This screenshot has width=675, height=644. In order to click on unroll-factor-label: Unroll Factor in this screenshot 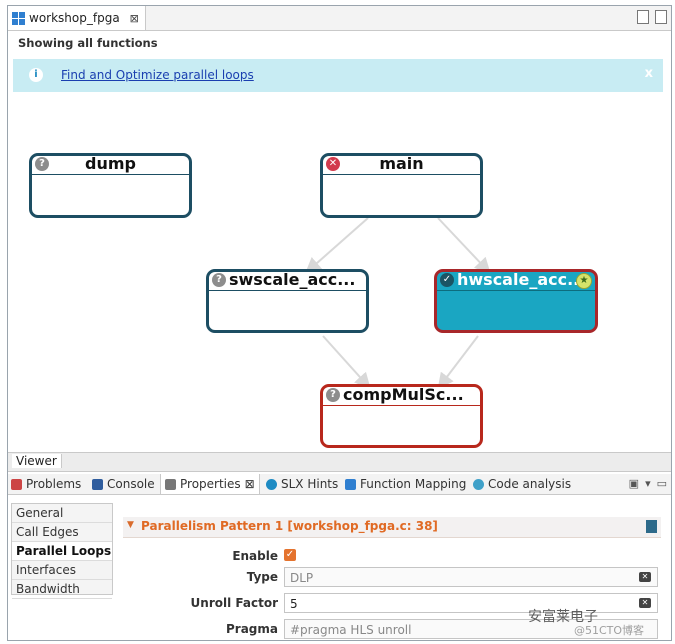, I will do `click(234, 603)`.